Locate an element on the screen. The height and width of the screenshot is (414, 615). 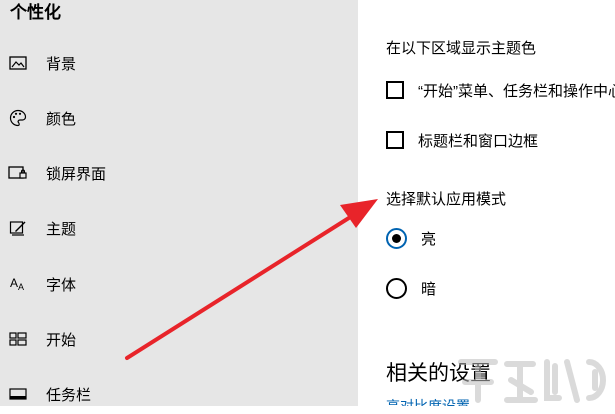
sidebar-item-label: 颜色 is located at coordinates (61, 119).